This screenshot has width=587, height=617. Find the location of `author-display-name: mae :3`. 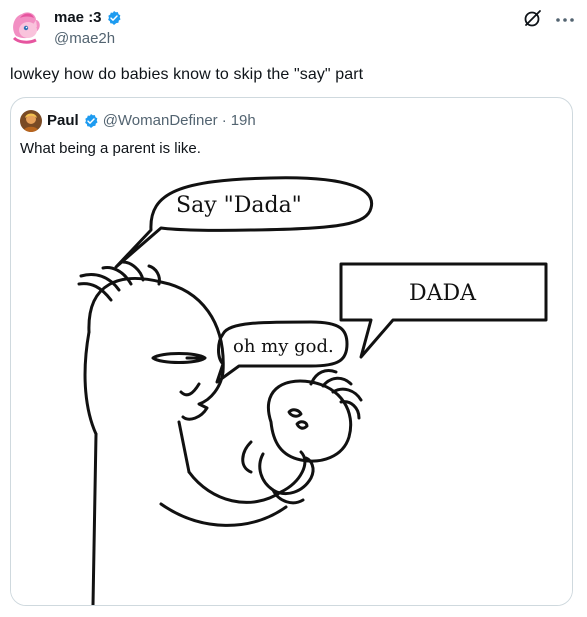

author-display-name: mae :3 is located at coordinates (78, 17).